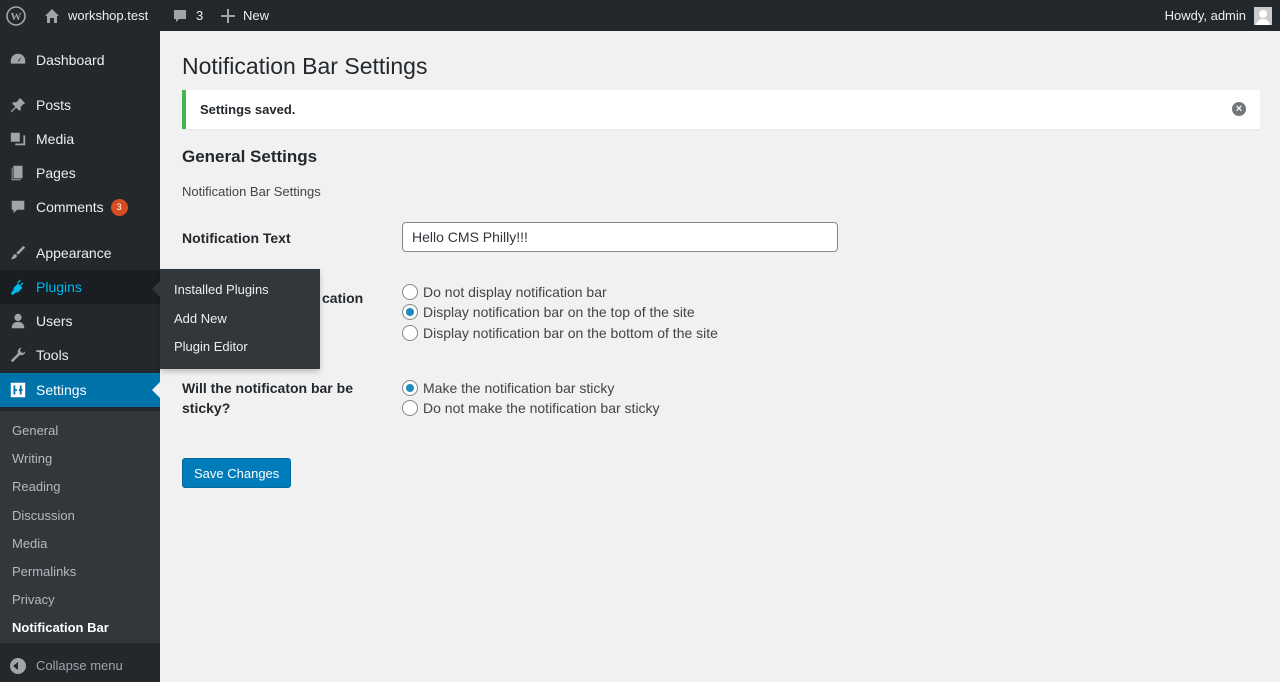 The width and height of the screenshot is (1280, 682). I want to click on account-menu: Howdy, admin, so click(1218, 15).